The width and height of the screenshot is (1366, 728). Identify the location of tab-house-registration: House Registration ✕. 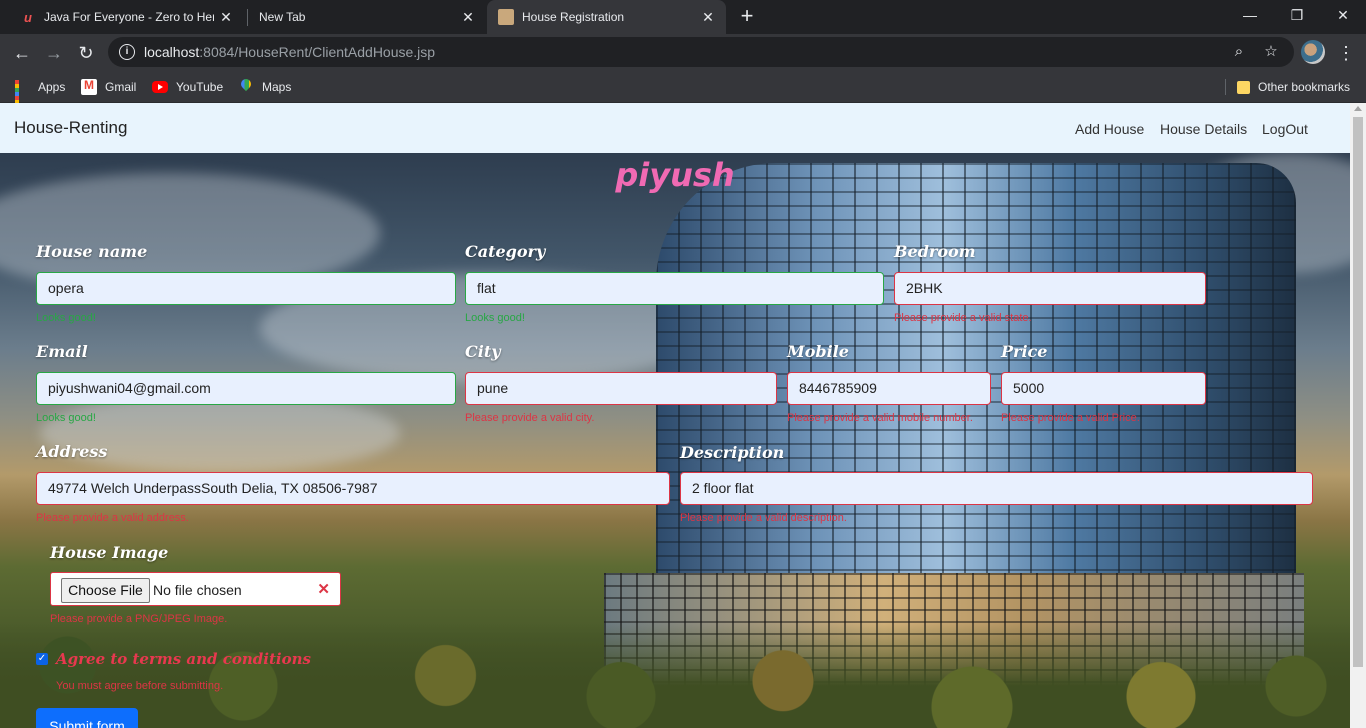
(606, 17).